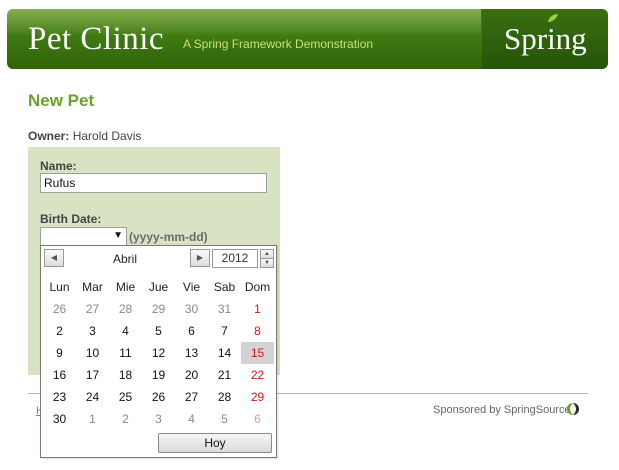 Image resolution: width=619 pixels, height=470 pixels. I want to click on spring-logo-panel: Spring, so click(544, 39).